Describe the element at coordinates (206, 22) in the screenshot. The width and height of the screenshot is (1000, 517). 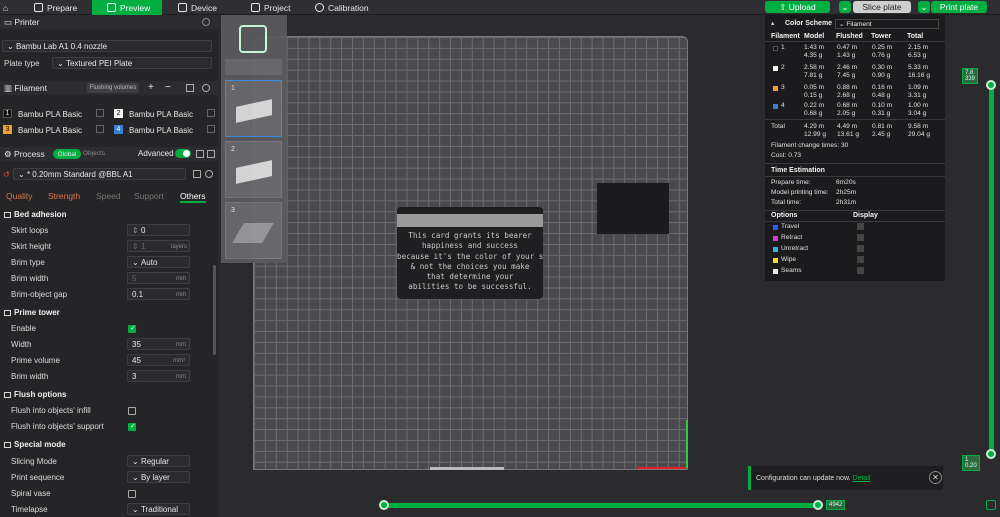
I see `printer-settings-icon` at that location.